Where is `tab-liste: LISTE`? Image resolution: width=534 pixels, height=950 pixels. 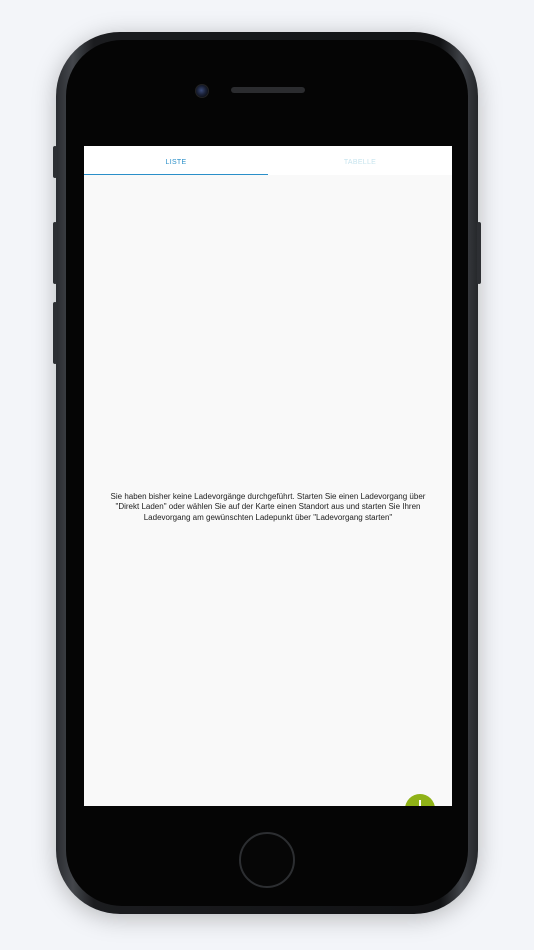 tab-liste: LISTE is located at coordinates (176, 160).